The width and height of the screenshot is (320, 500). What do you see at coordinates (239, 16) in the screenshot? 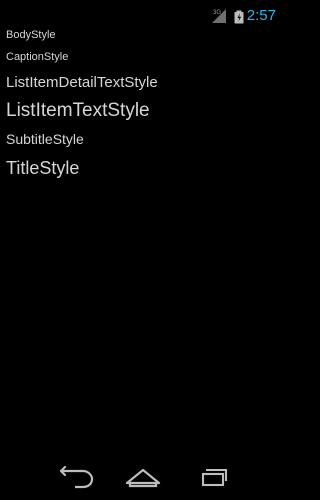
I see `battery-icon` at bounding box center [239, 16].